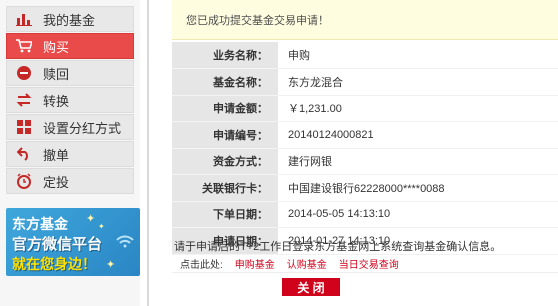  I want to click on sidebar-item-purchase: 购买, so click(70, 46).